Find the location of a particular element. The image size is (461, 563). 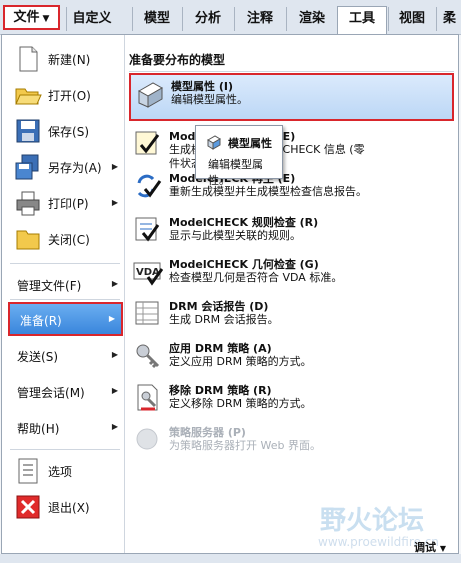

checklist-icon is located at coordinates (147, 143).